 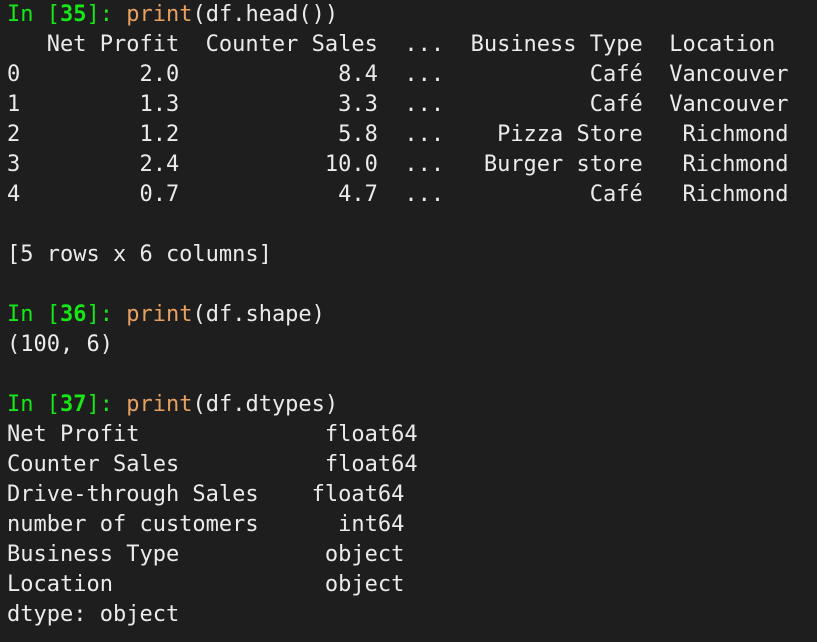 I want to click on output-line: dtype: object, so click(x=93, y=614).